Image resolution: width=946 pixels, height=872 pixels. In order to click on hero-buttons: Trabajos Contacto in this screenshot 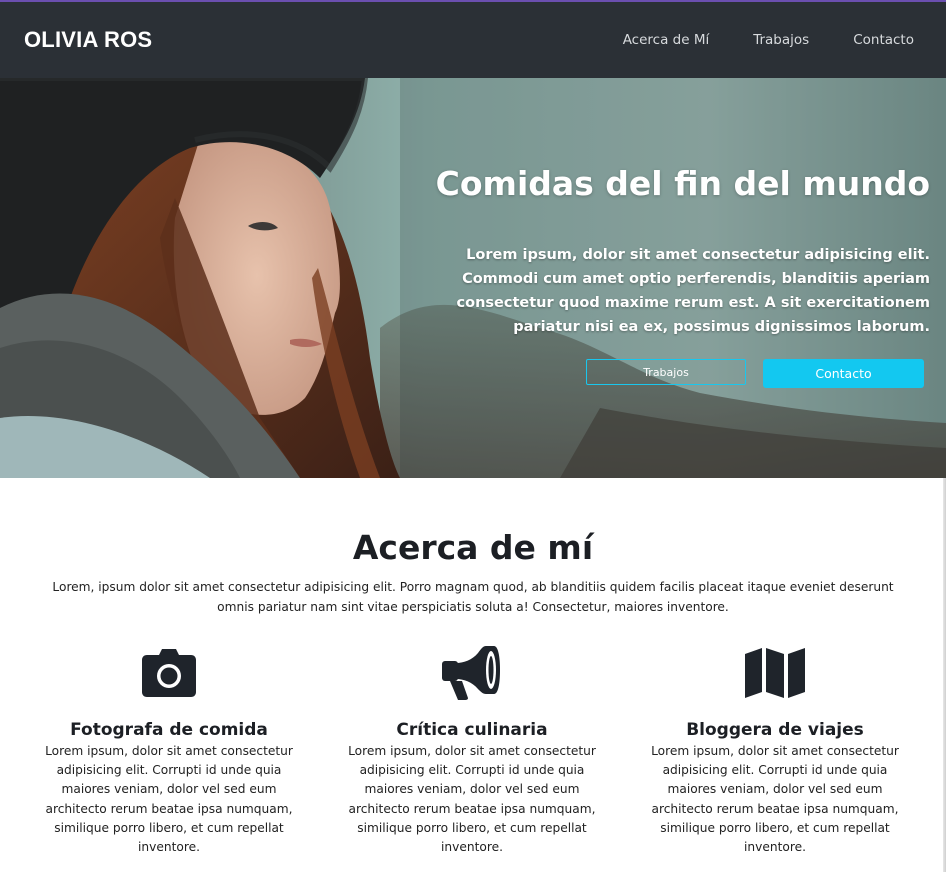, I will do `click(755, 373)`.